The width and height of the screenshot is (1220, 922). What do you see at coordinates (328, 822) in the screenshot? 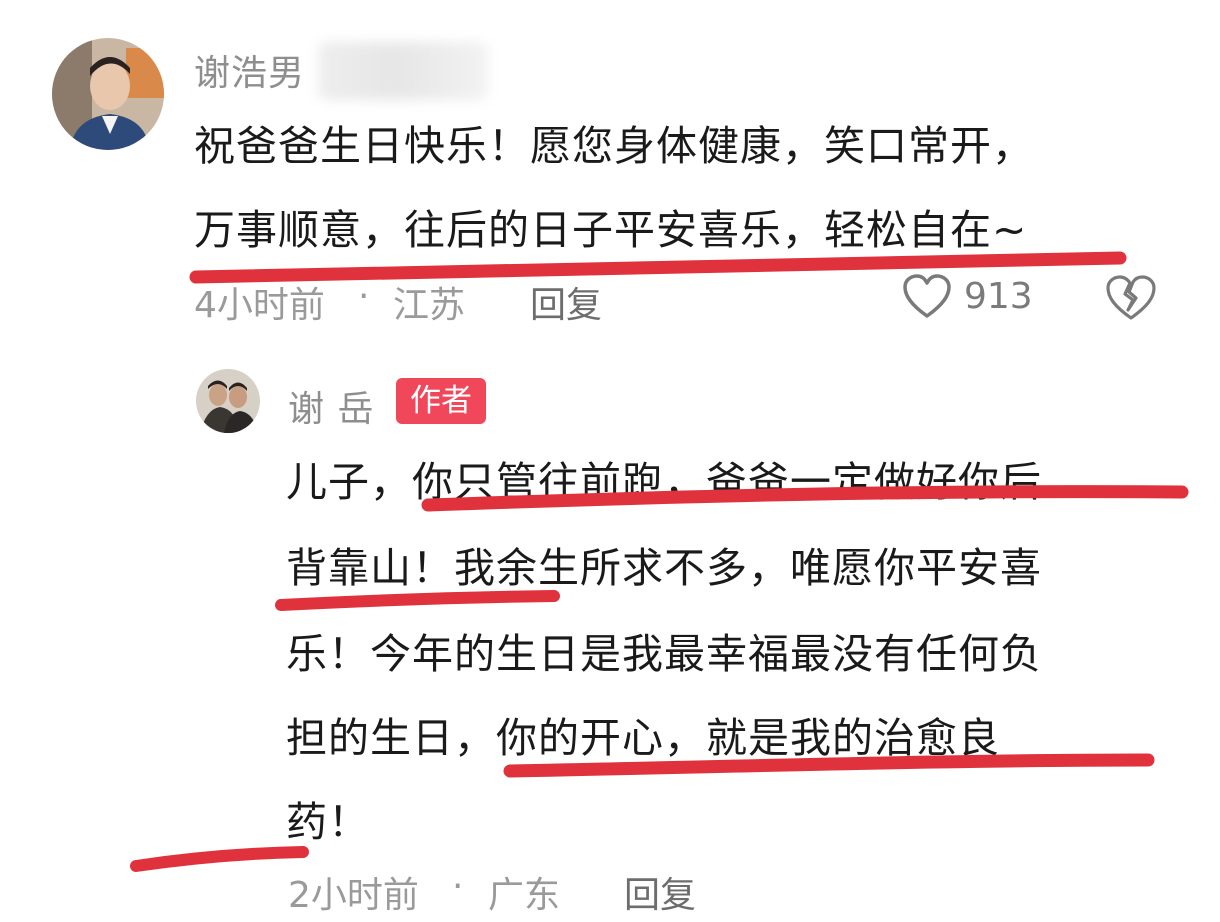
I see `reply-text-line-5: 药！` at bounding box center [328, 822].